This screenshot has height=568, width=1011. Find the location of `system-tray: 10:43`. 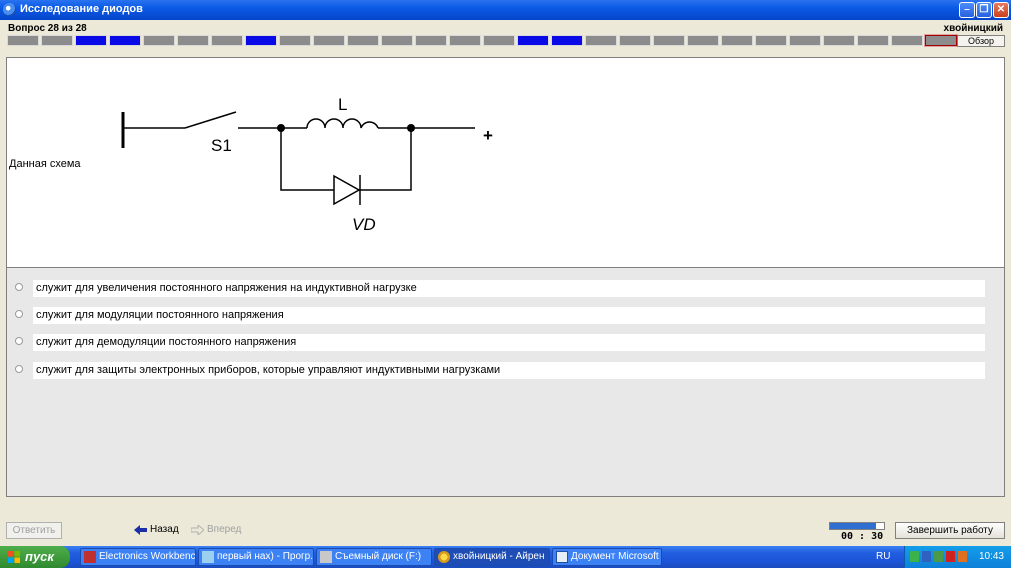

system-tray: 10:43 is located at coordinates (957, 557).